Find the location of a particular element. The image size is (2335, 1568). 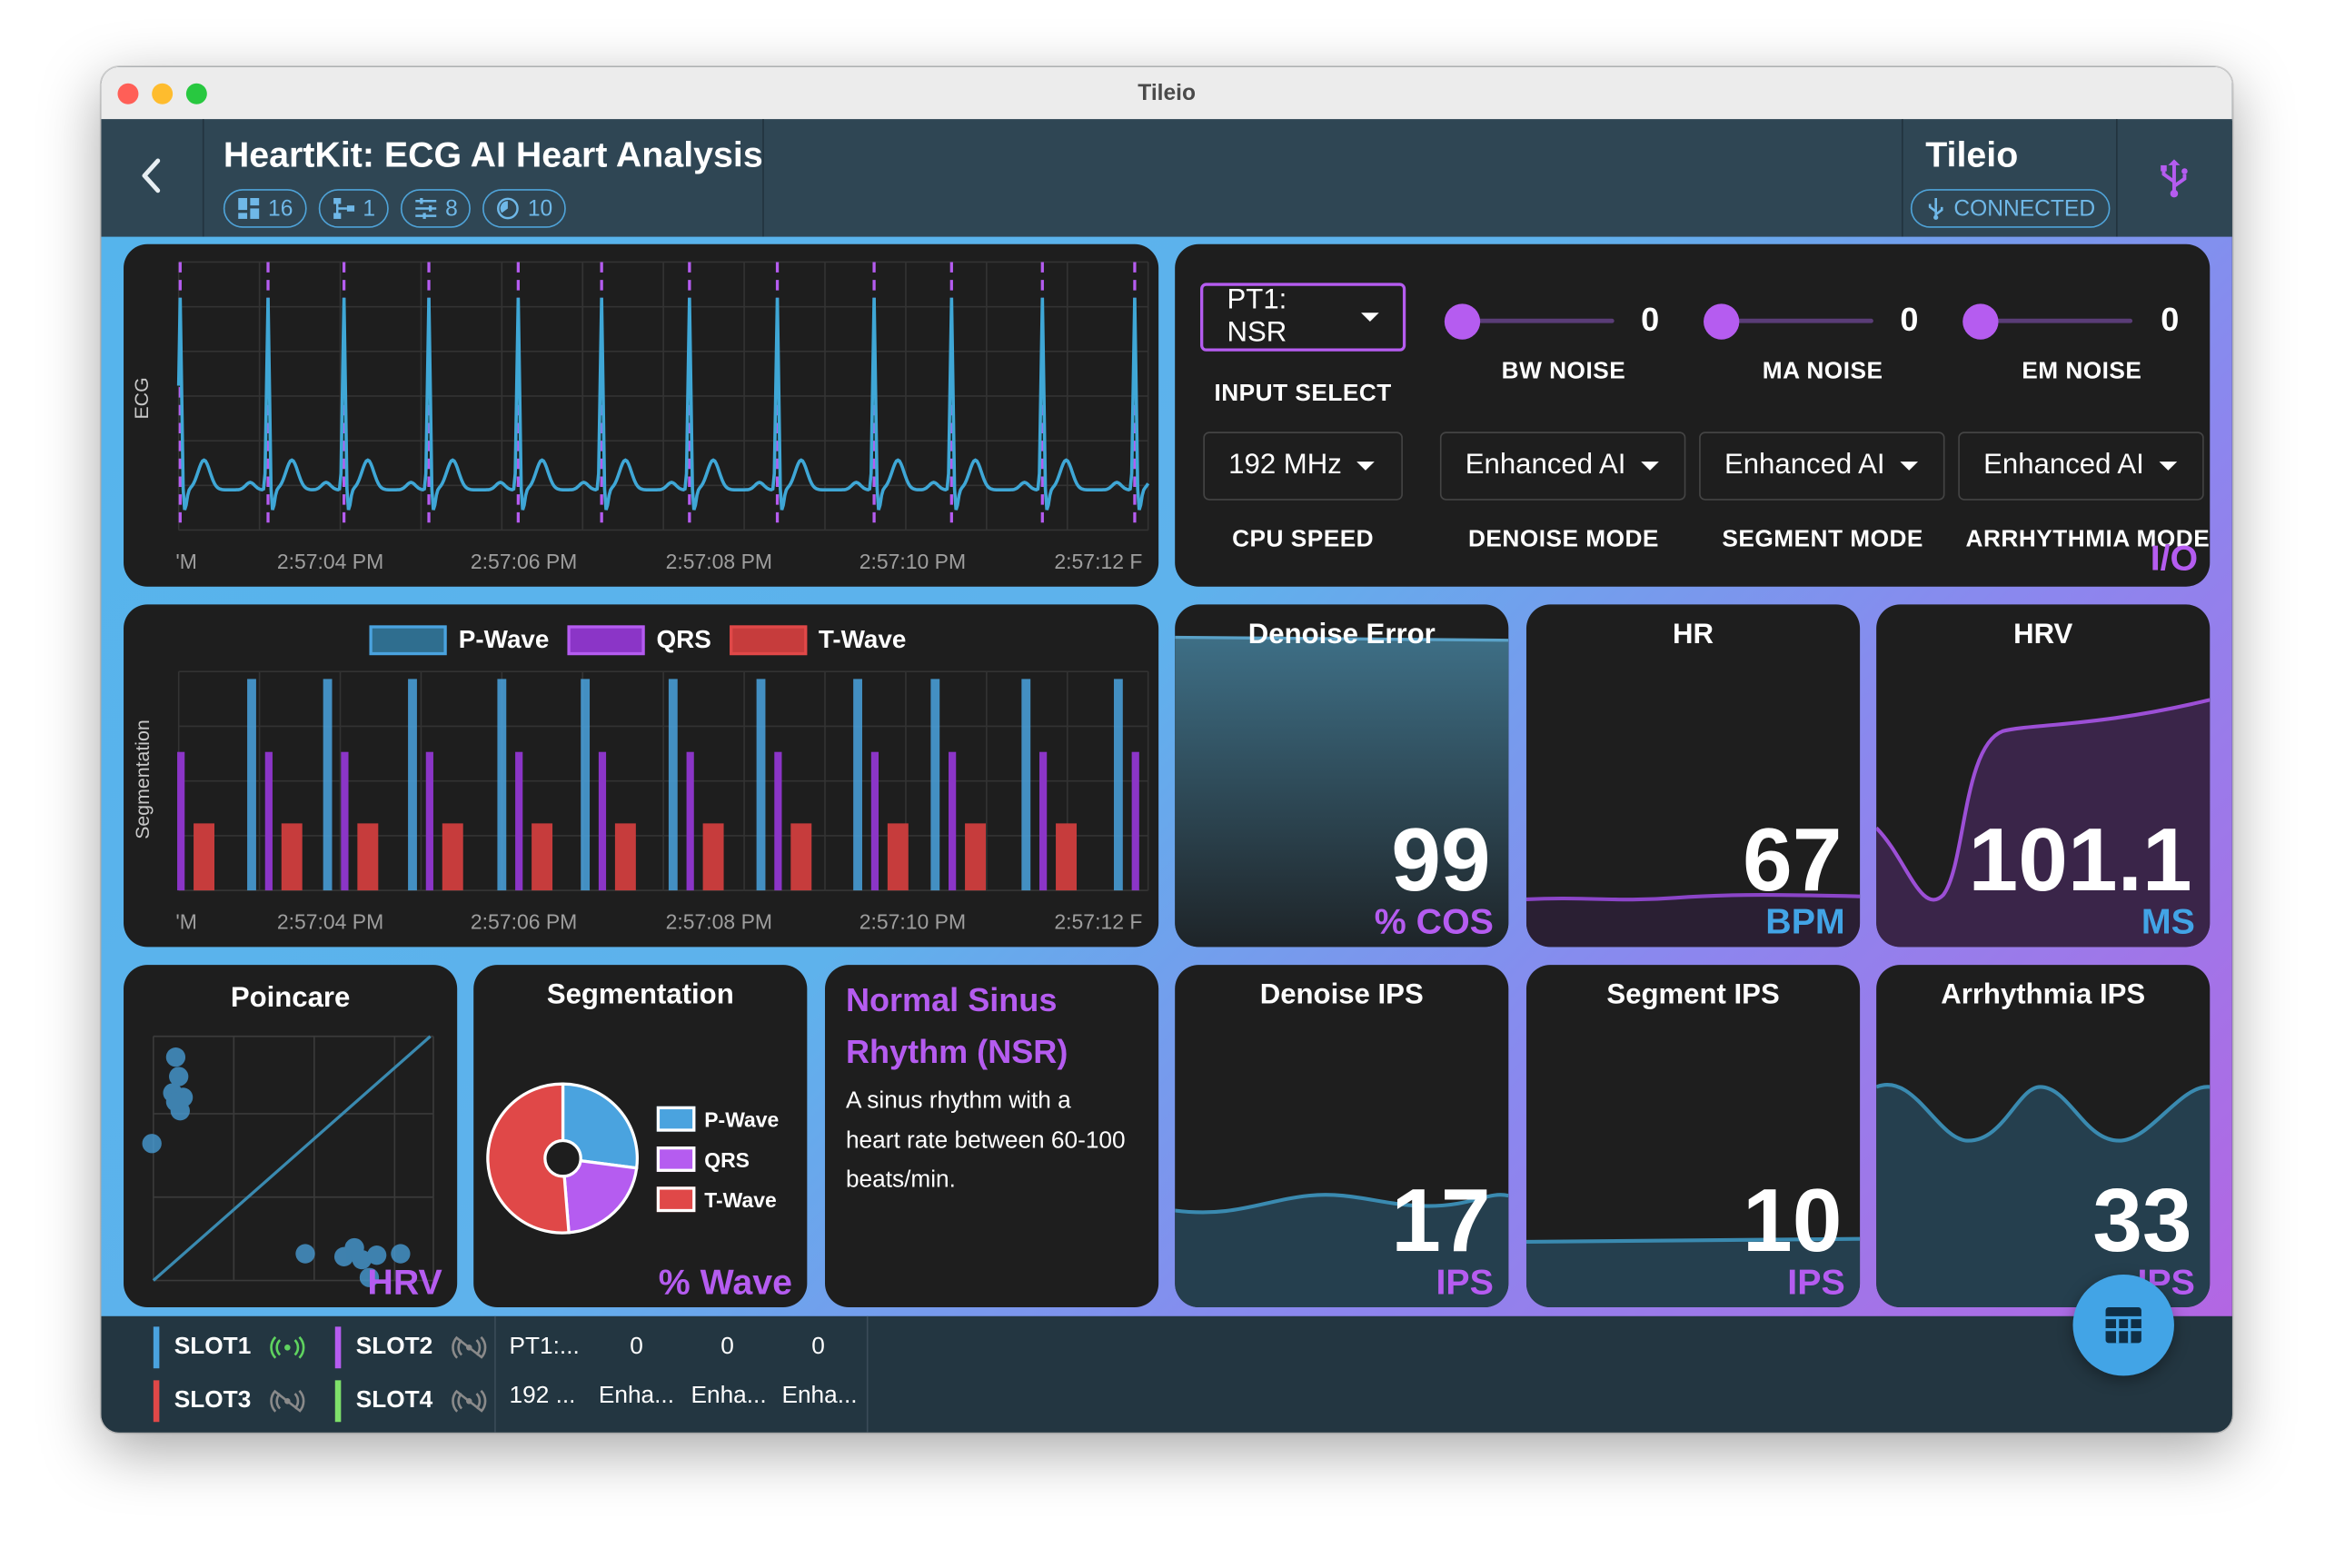

em-noise-slider is located at coordinates (2047, 321).